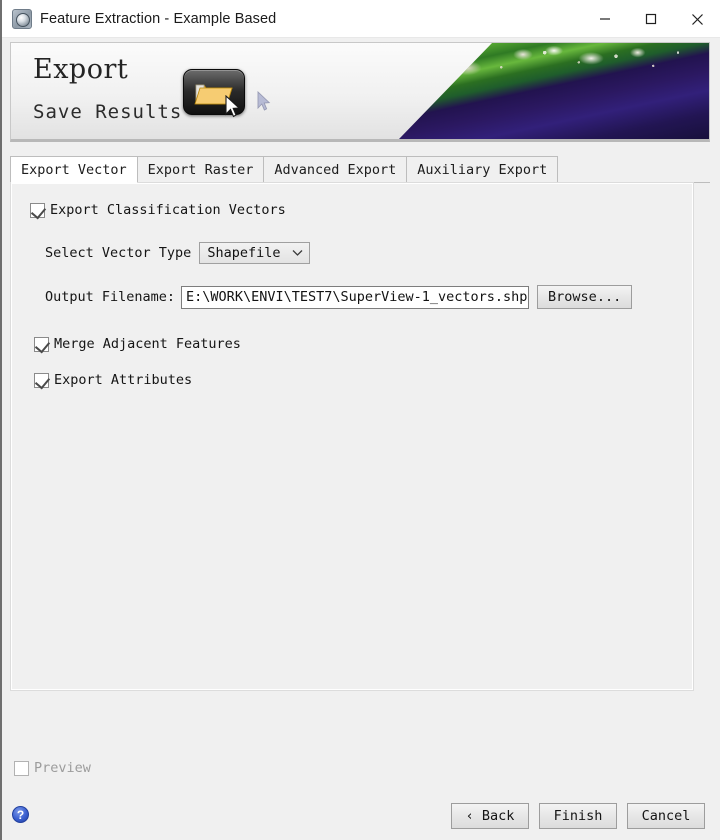 The width and height of the screenshot is (720, 840). I want to click on preview-row: Preview, so click(52, 768).